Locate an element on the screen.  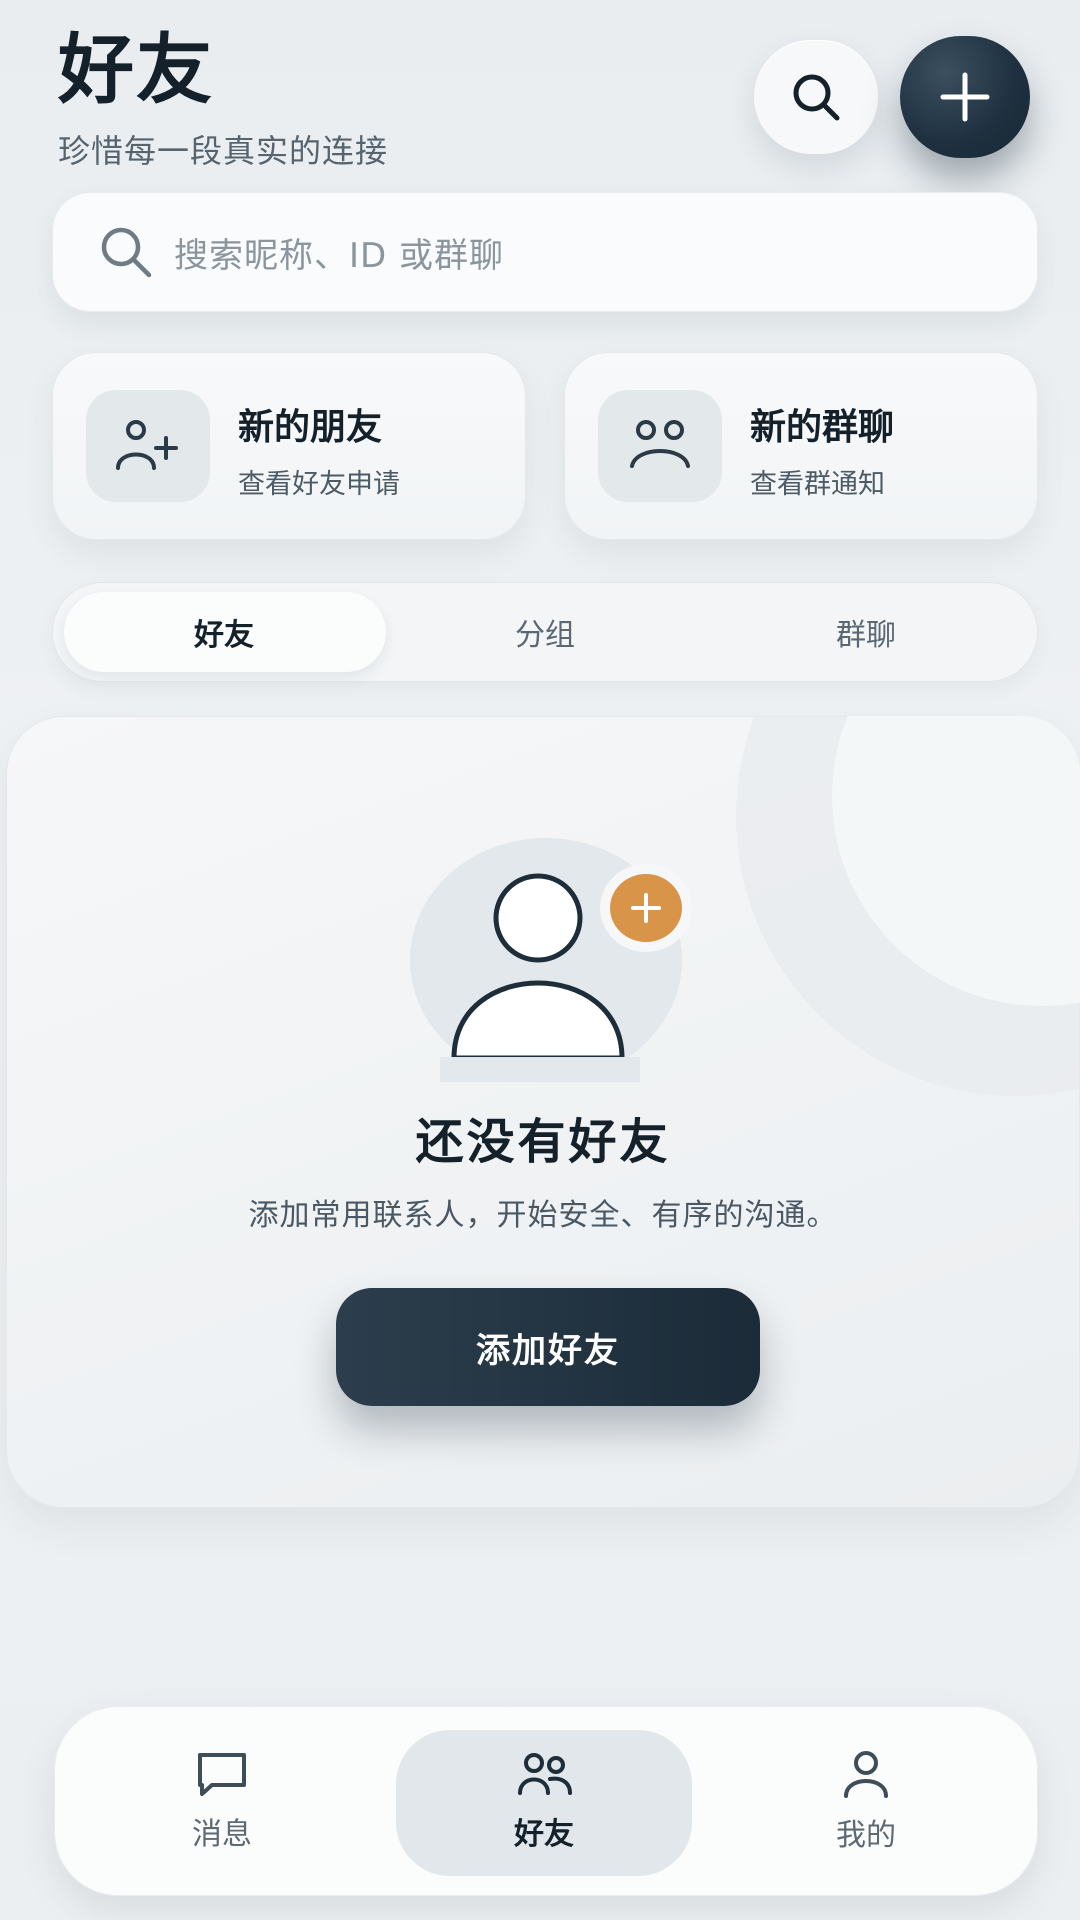
header-search-button is located at coordinates (816, 97).